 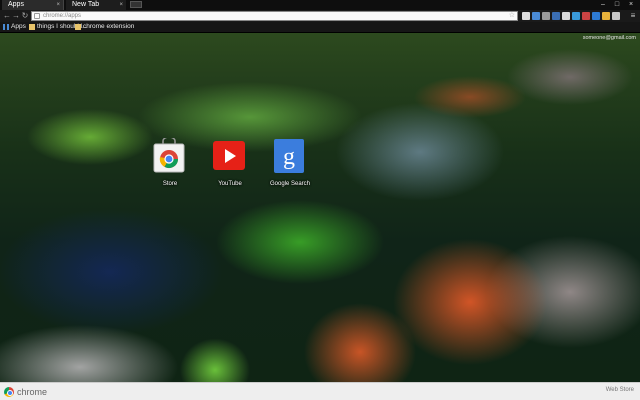 I want to click on toolbar: ← → ↻ chrome://apps ☆ ≡, so click(x=320, y=16).